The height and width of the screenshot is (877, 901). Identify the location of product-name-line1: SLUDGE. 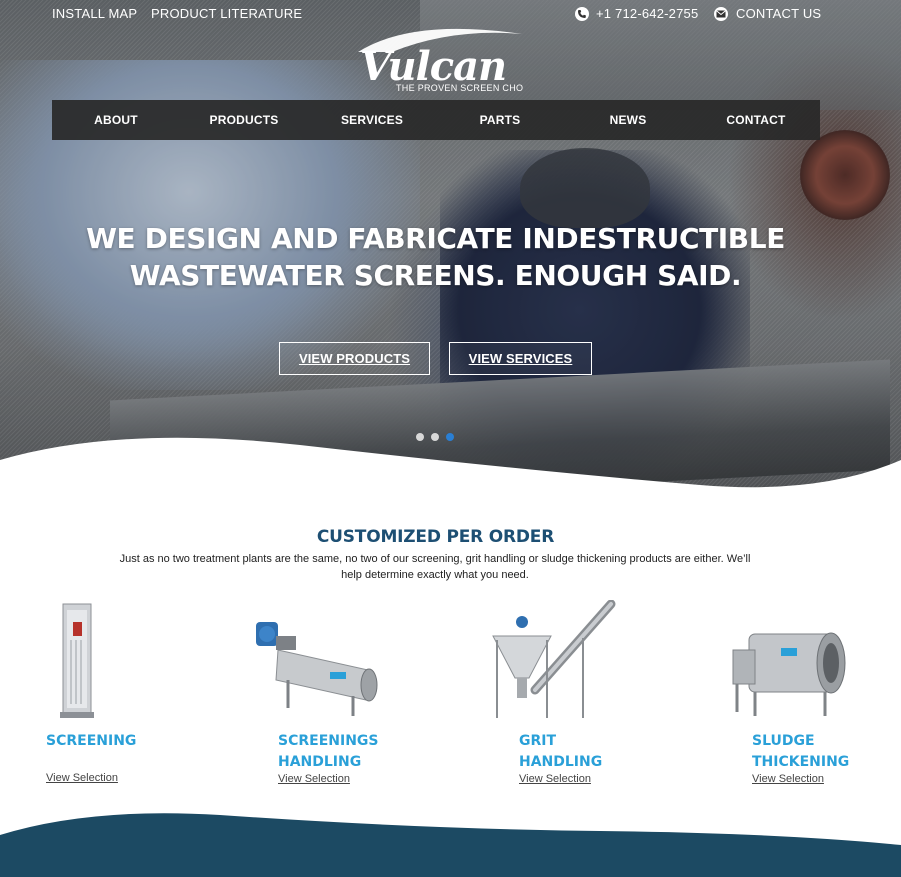
(783, 741).